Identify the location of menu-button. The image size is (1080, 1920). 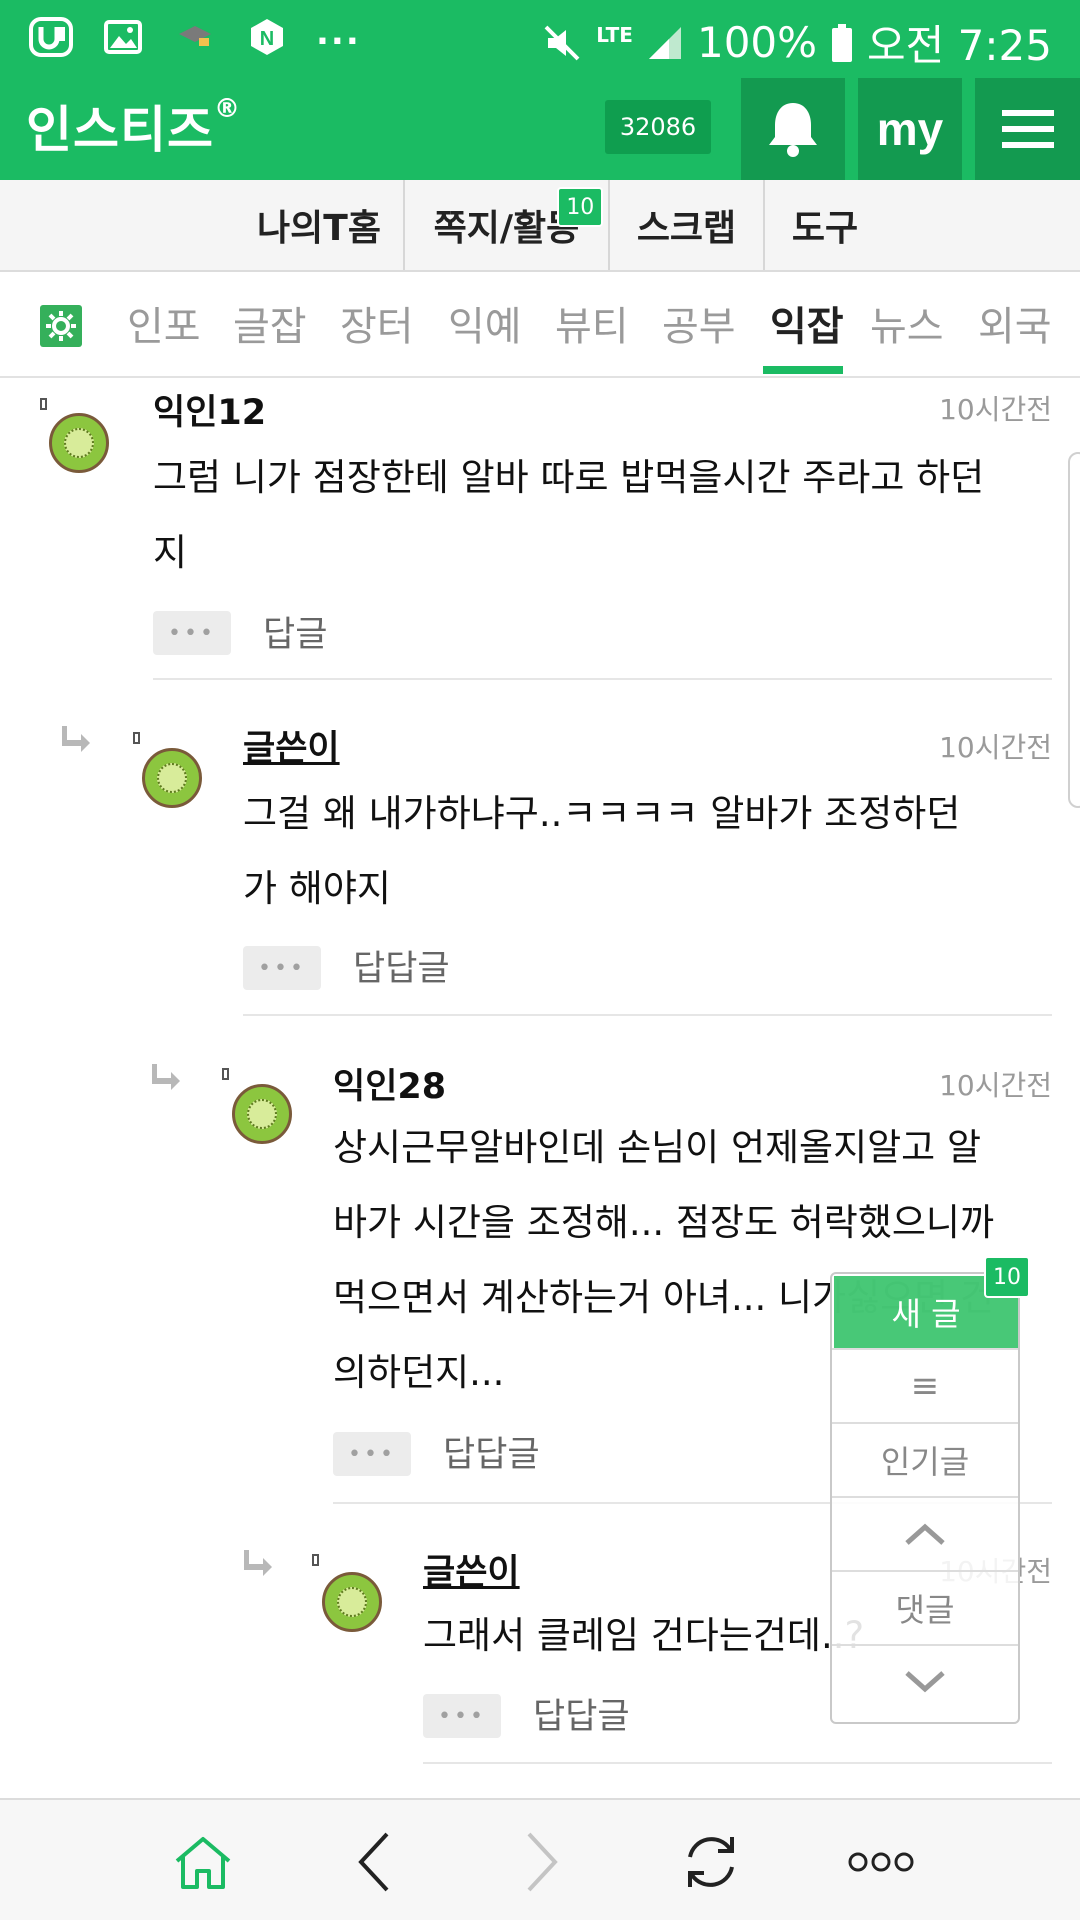
(1027, 129).